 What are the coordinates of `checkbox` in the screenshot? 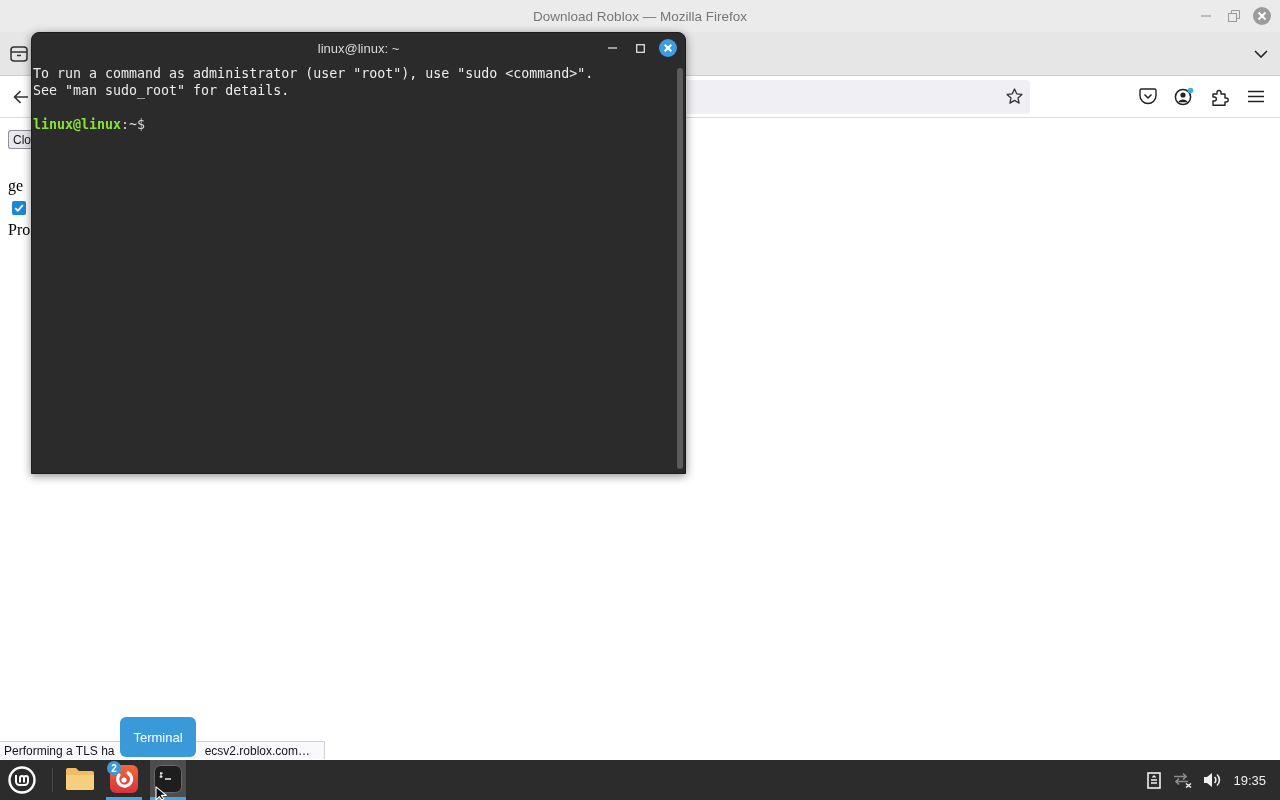 It's located at (19, 208).